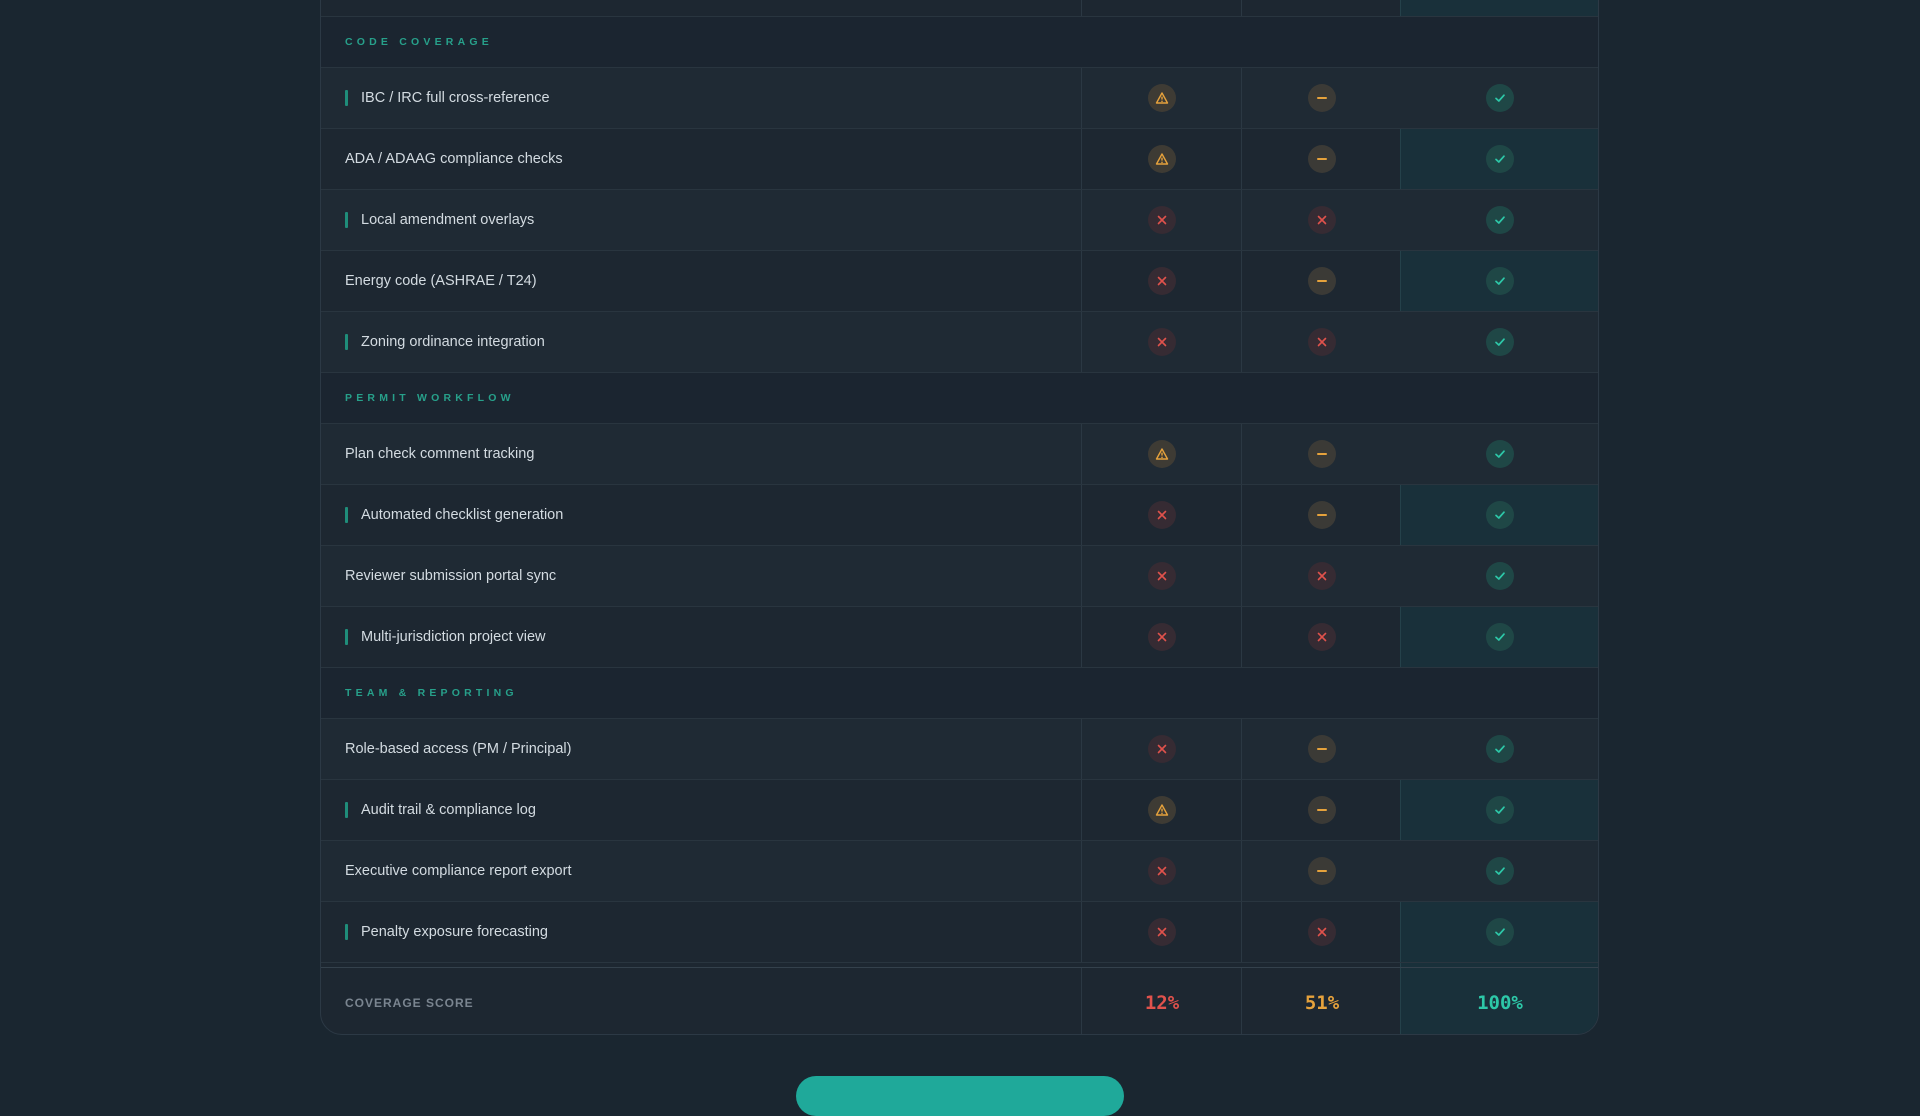 The image size is (1920, 1116). Describe the element at coordinates (959, 42) in the screenshot. I see `section-header: CODE COVERAGE` at that location.